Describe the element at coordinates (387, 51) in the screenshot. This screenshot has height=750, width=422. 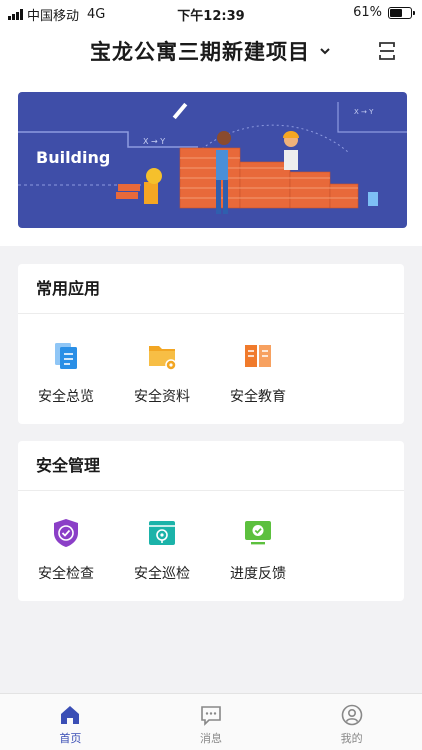
I see `scan-icon` at that location.